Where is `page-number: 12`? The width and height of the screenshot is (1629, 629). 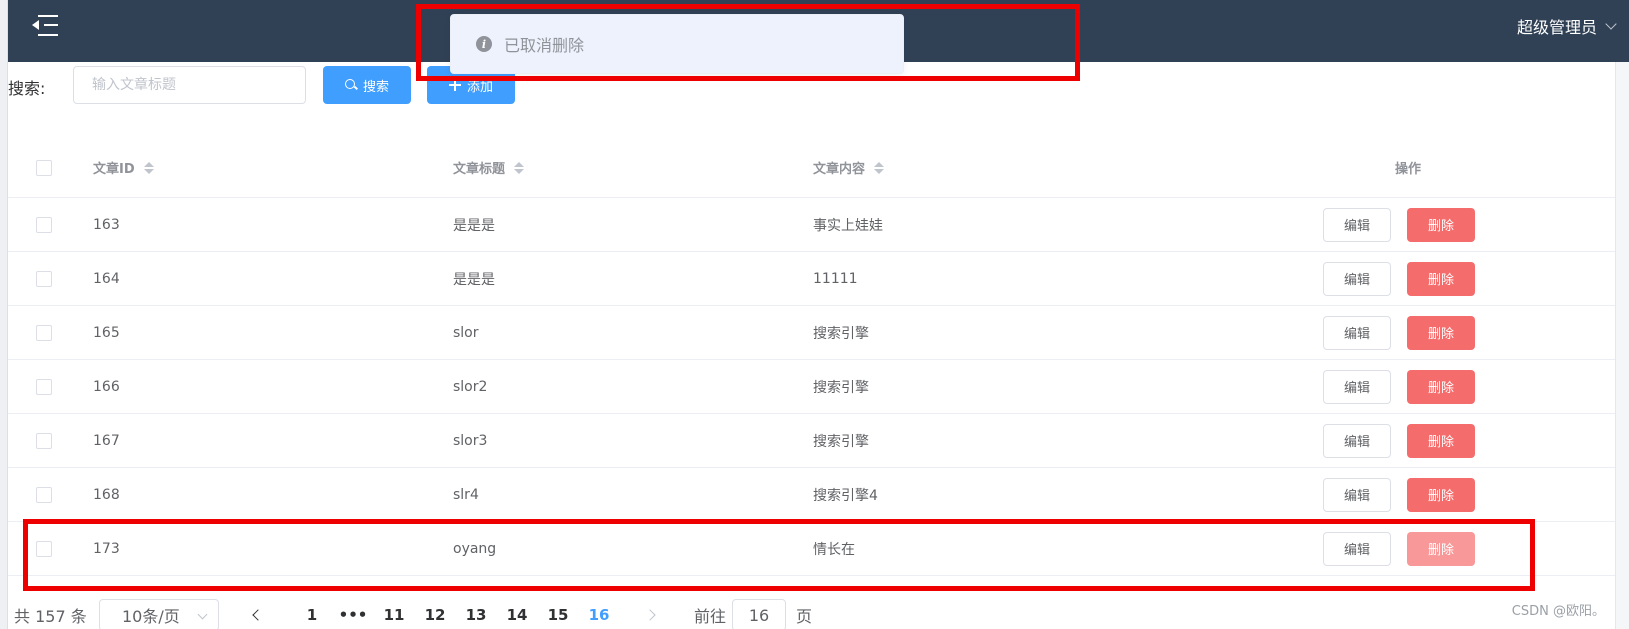
page-number: 12 is located at coordinates (435, 614).